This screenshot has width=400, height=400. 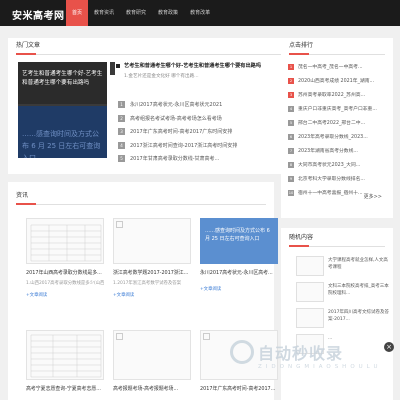 What do you see at coordinates (28, 45) in the screenshot?
I see `hot-panel-title: 热门文章` at bounding box center [28, 45].